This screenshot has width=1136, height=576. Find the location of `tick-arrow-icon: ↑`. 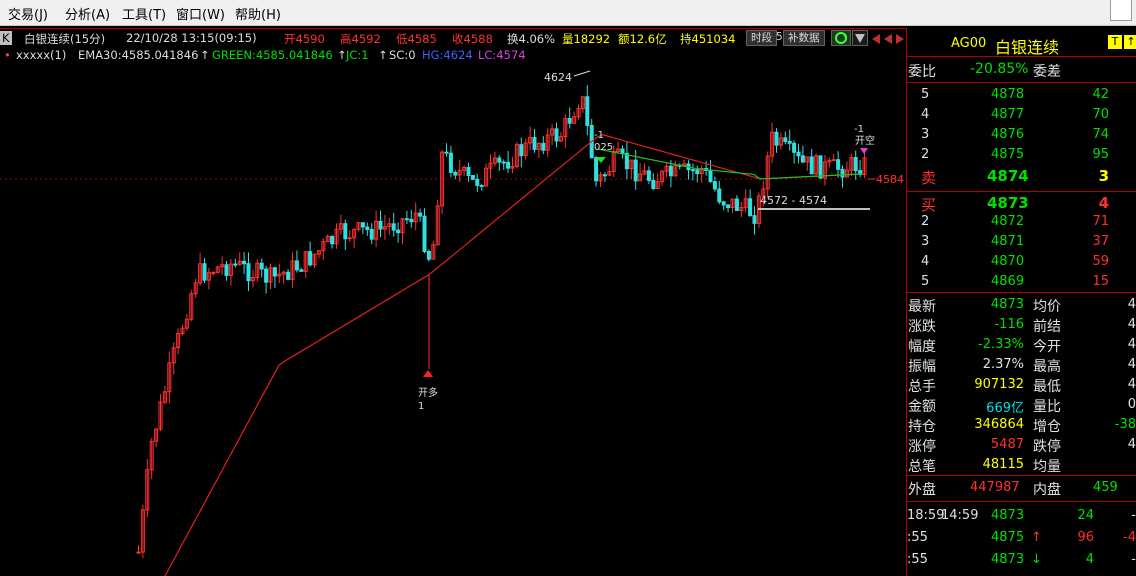

tick-arrow-icon: ↑ is located at coordinates (1036, 537).